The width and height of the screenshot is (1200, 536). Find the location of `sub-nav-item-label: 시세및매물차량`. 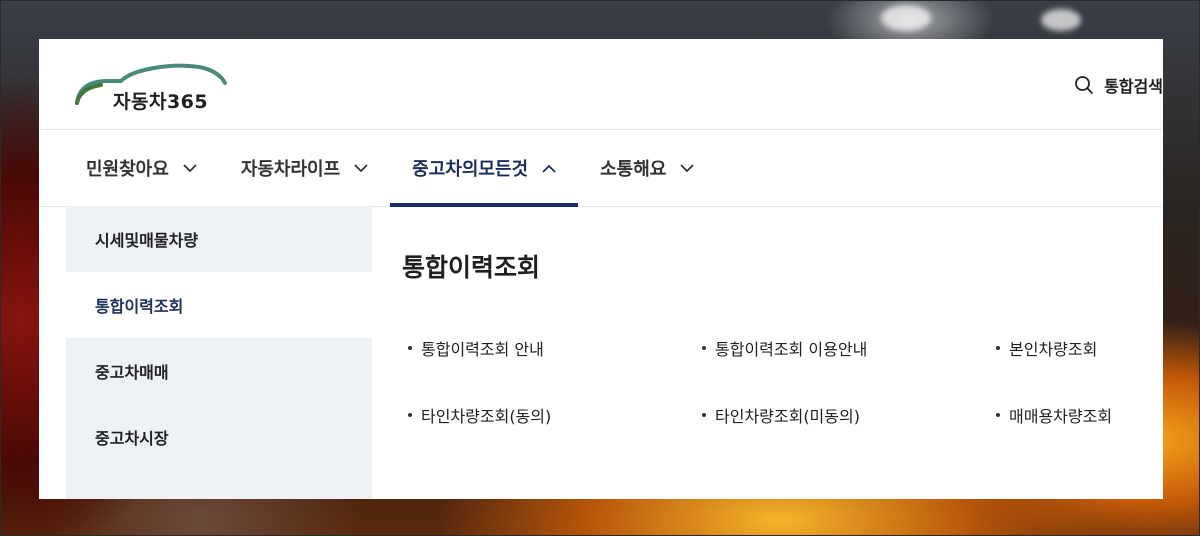

sub-nav-item-label: 시세및매물차량 is located at coordinates (147, 240).